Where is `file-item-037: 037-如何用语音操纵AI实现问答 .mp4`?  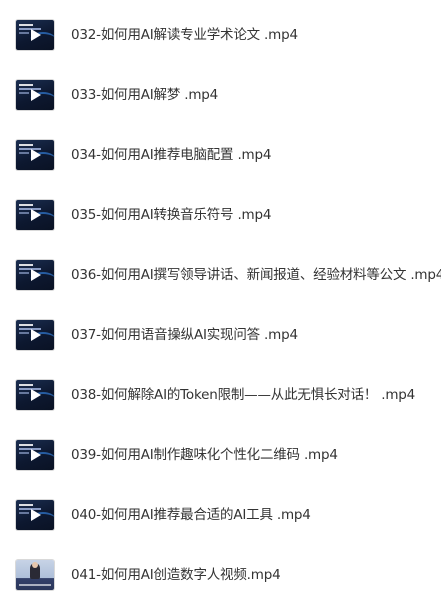
file-item-037: 037-如何用语音操纵AI实现问答 .mp4 is located at coordinates (220, 338).